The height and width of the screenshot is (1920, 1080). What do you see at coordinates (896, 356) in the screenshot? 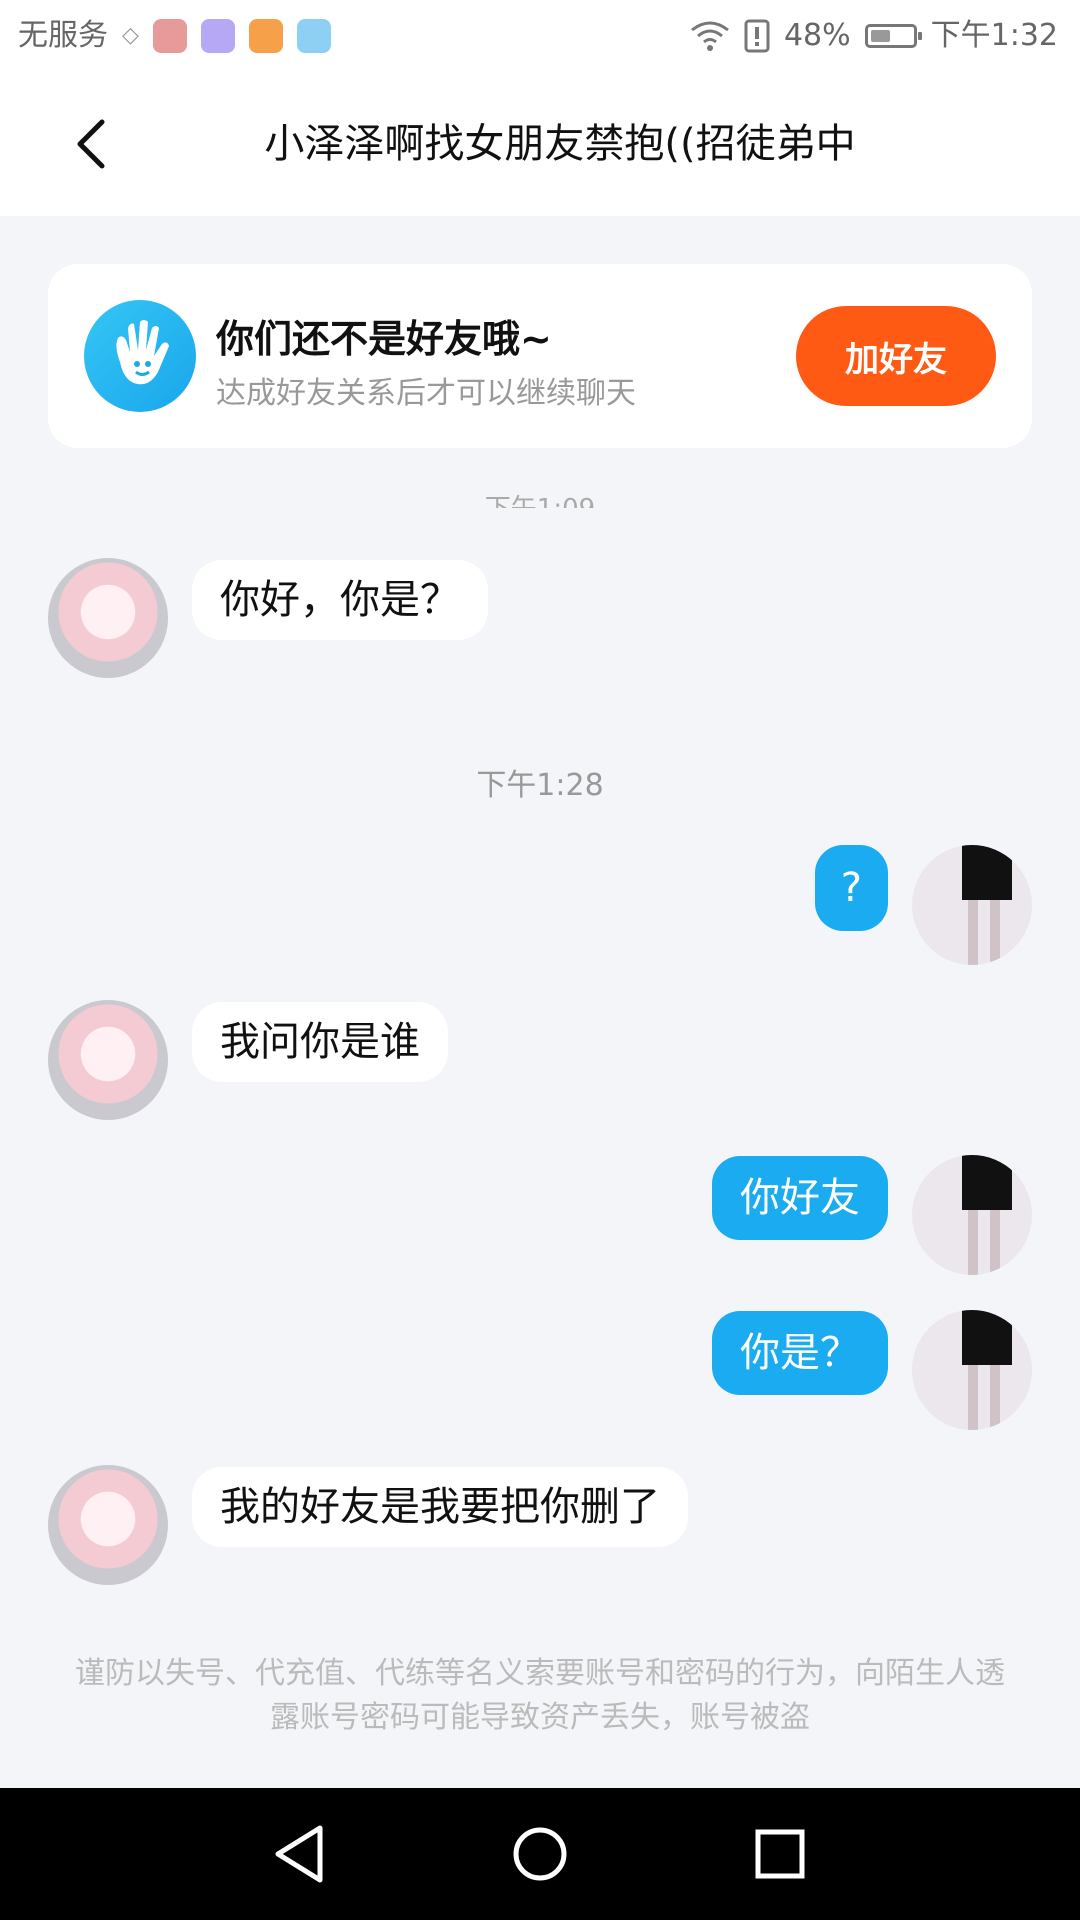
I see `add-friend-button: 加好友` at bounding box center [896, 356].